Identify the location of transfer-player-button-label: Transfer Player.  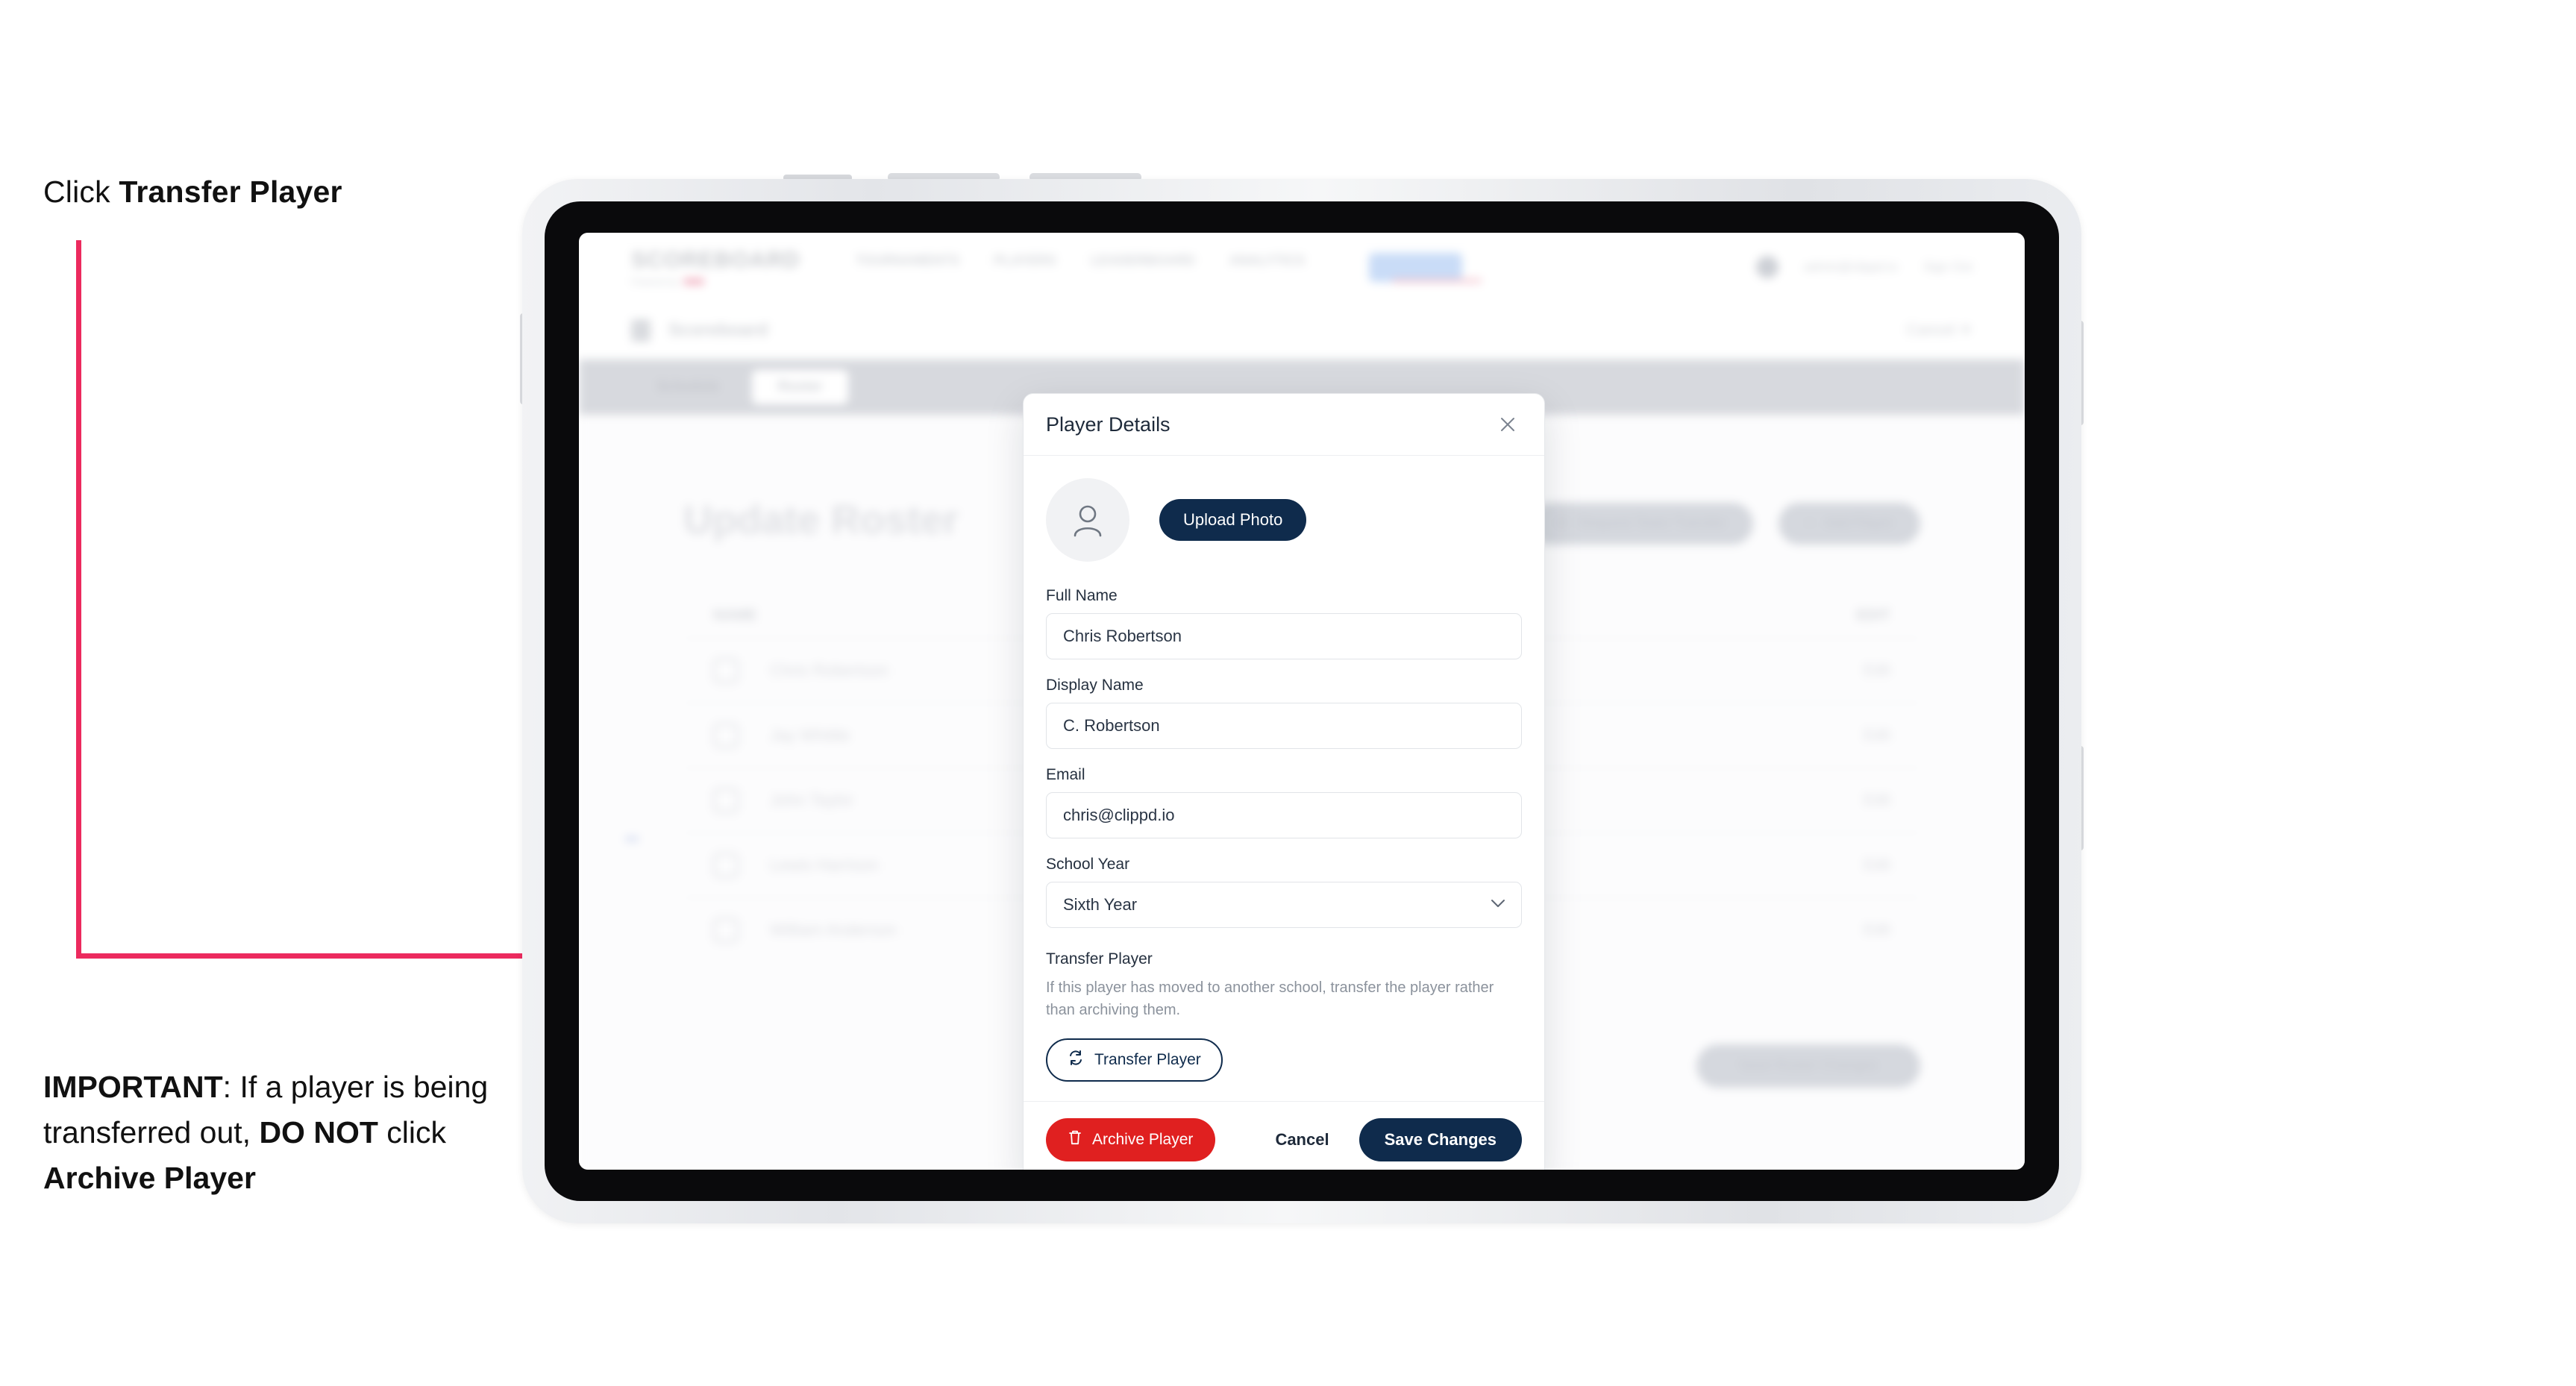
(1147, 1059).